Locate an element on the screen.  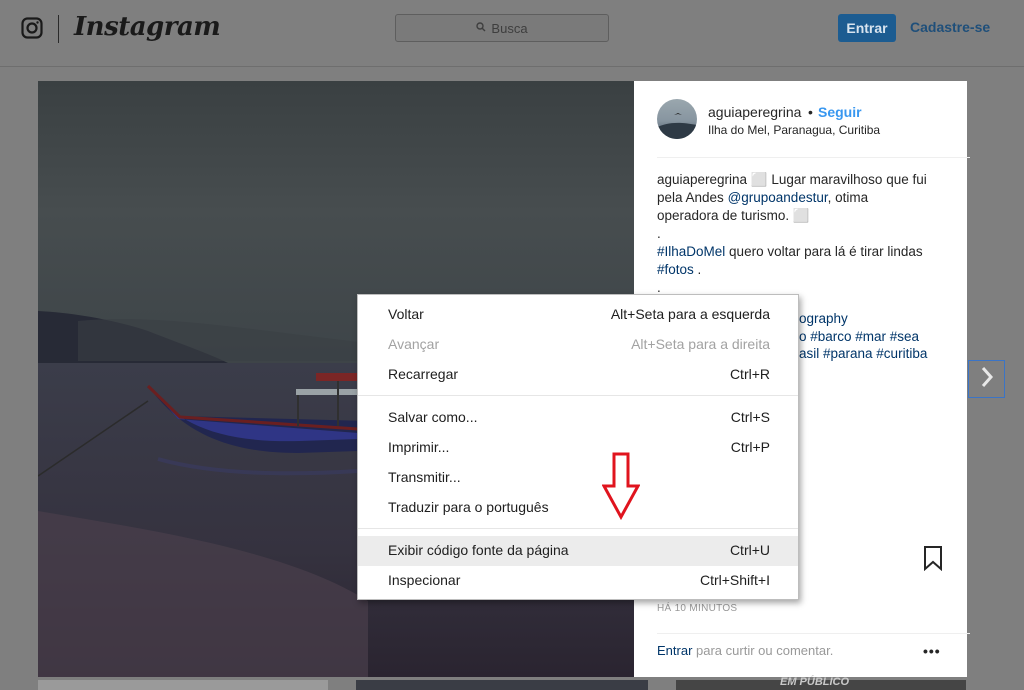
thumbnail-caption: EM PÚBLICO is located at coordinates (815, 682).